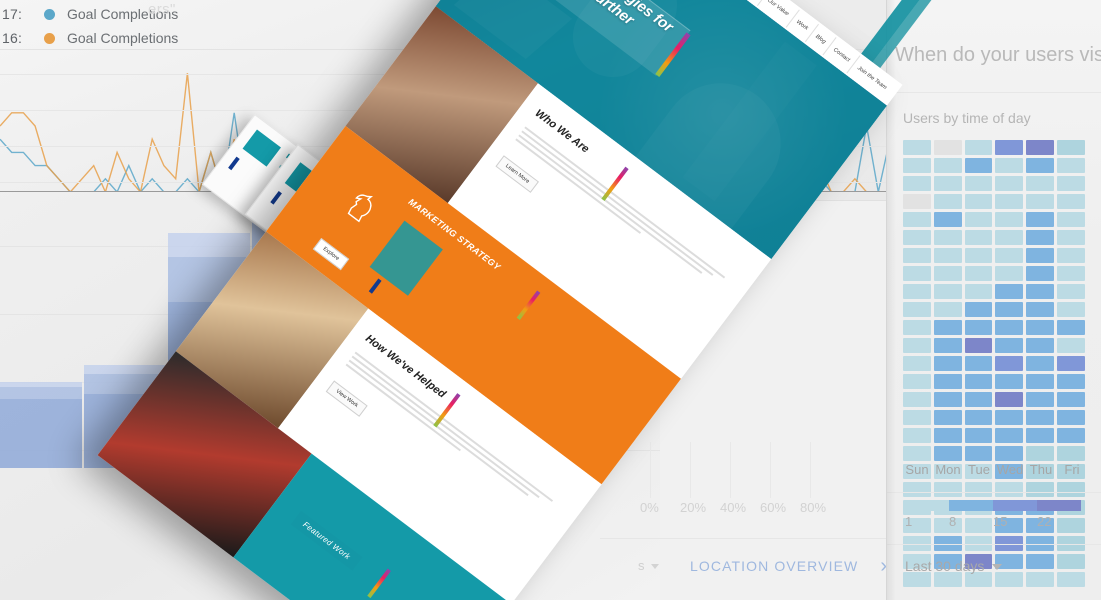  Describe the element at coordinates (406, 258) in the screenshot. I see `section-accent-block` at that location.